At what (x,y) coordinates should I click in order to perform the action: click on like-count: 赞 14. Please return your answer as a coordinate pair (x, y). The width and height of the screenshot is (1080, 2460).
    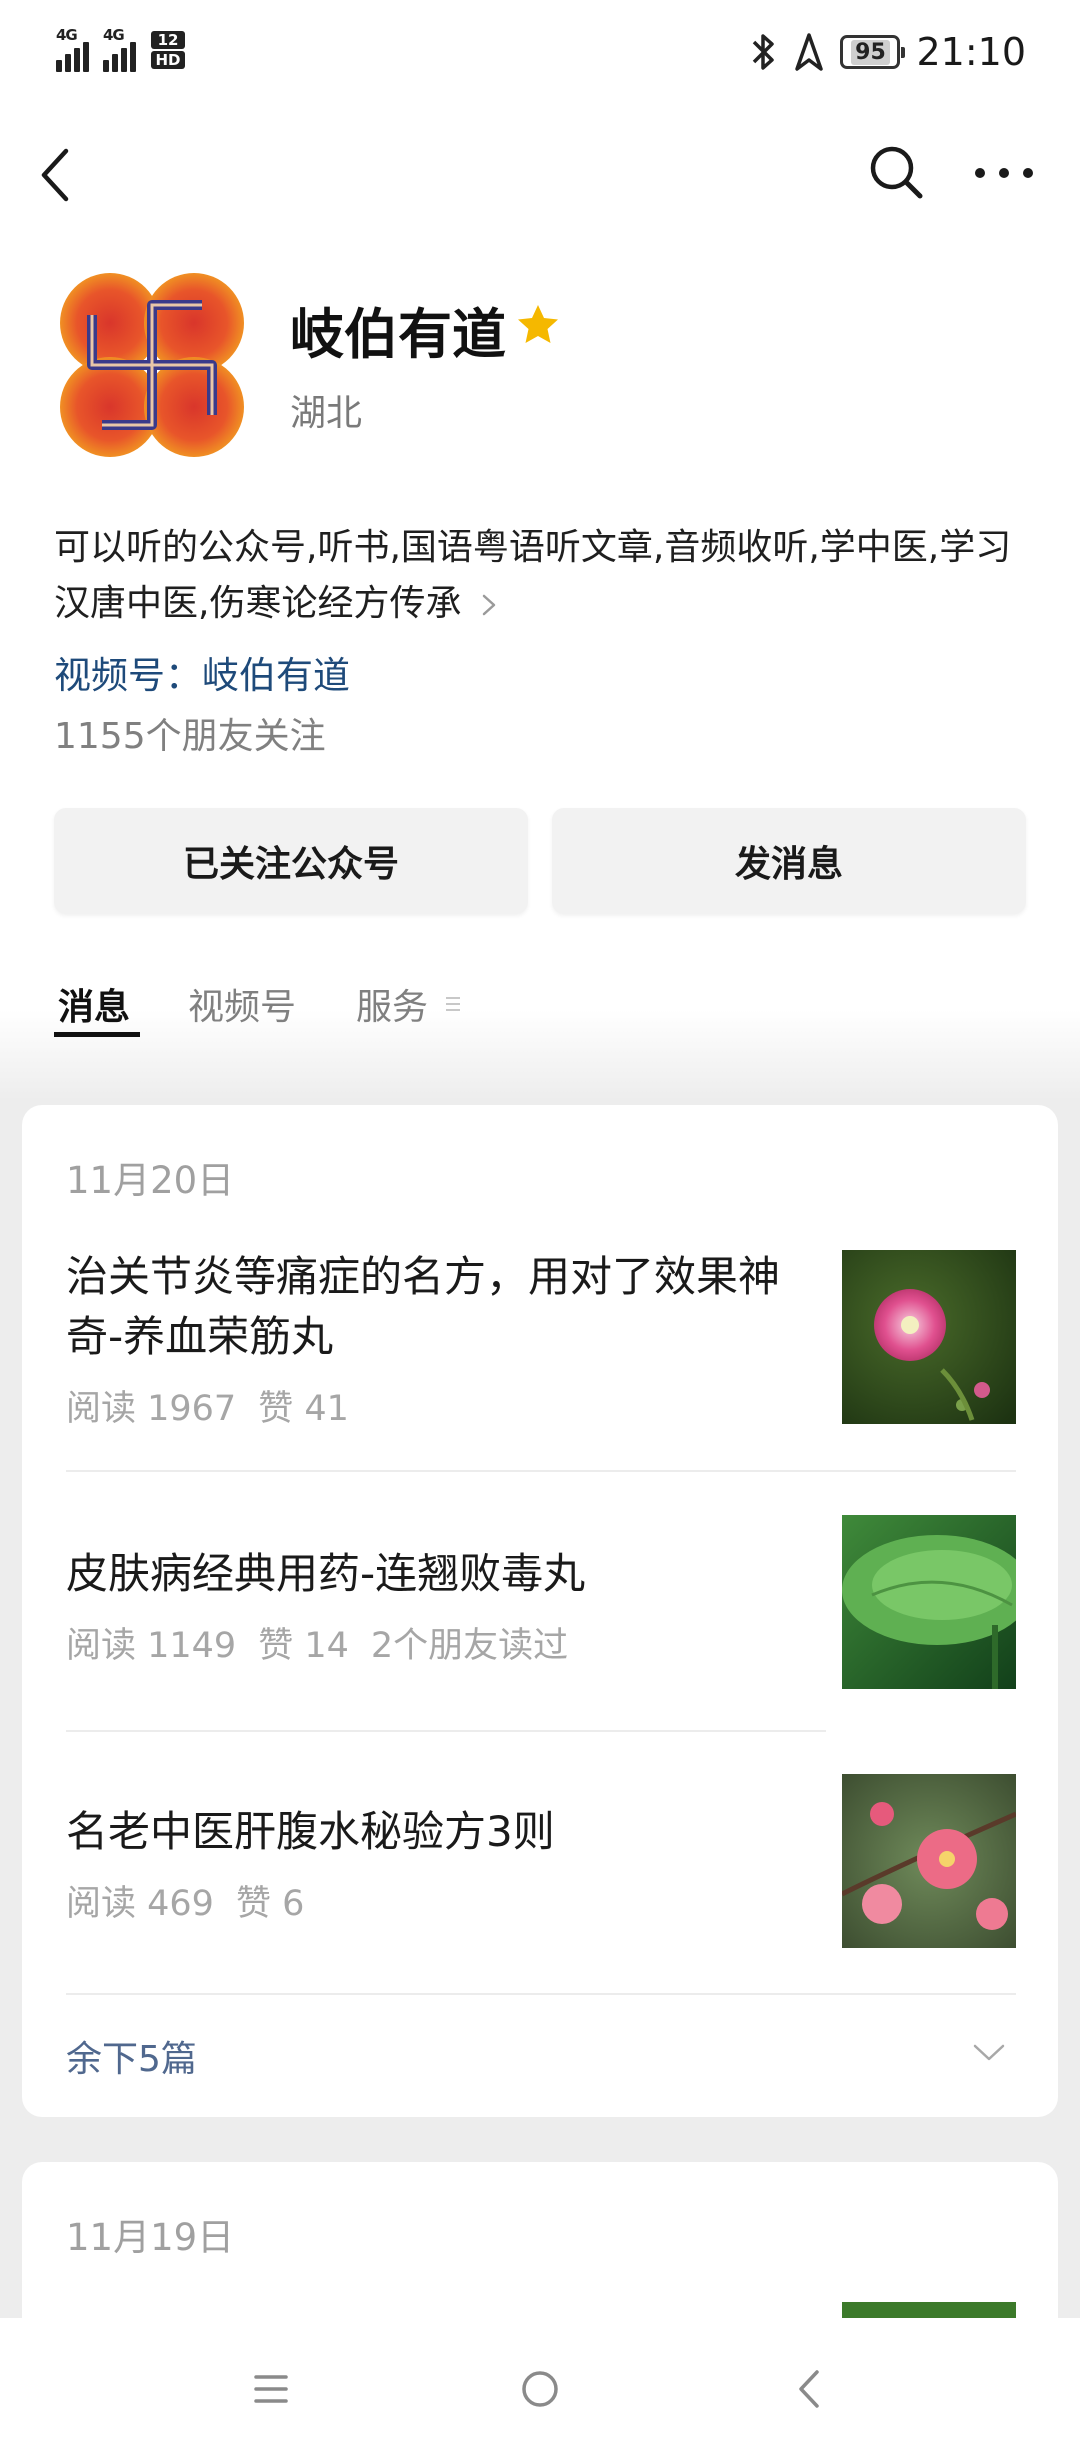
    Looking at the image, I should click on (303, 1646).